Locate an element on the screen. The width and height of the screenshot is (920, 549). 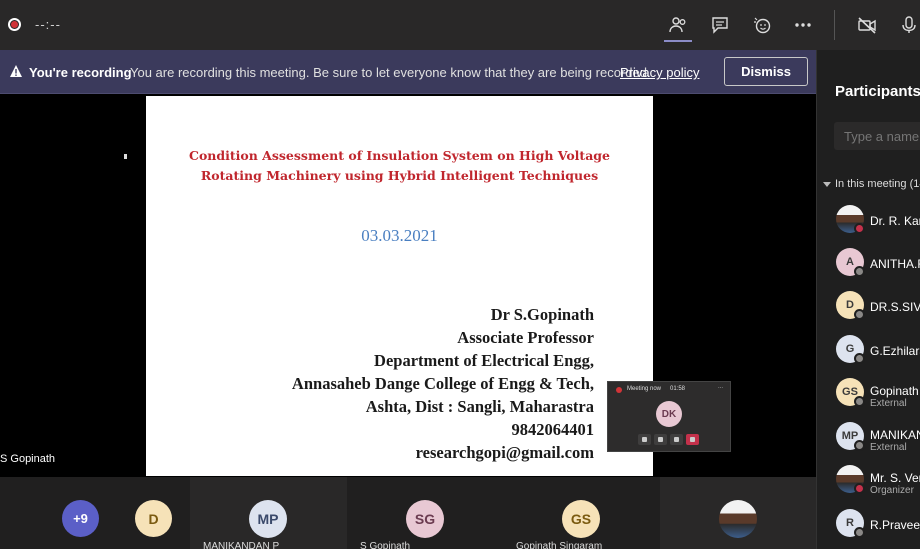
participant-tile-name: Gopinath Singaram is located at coordinates (559, 545).